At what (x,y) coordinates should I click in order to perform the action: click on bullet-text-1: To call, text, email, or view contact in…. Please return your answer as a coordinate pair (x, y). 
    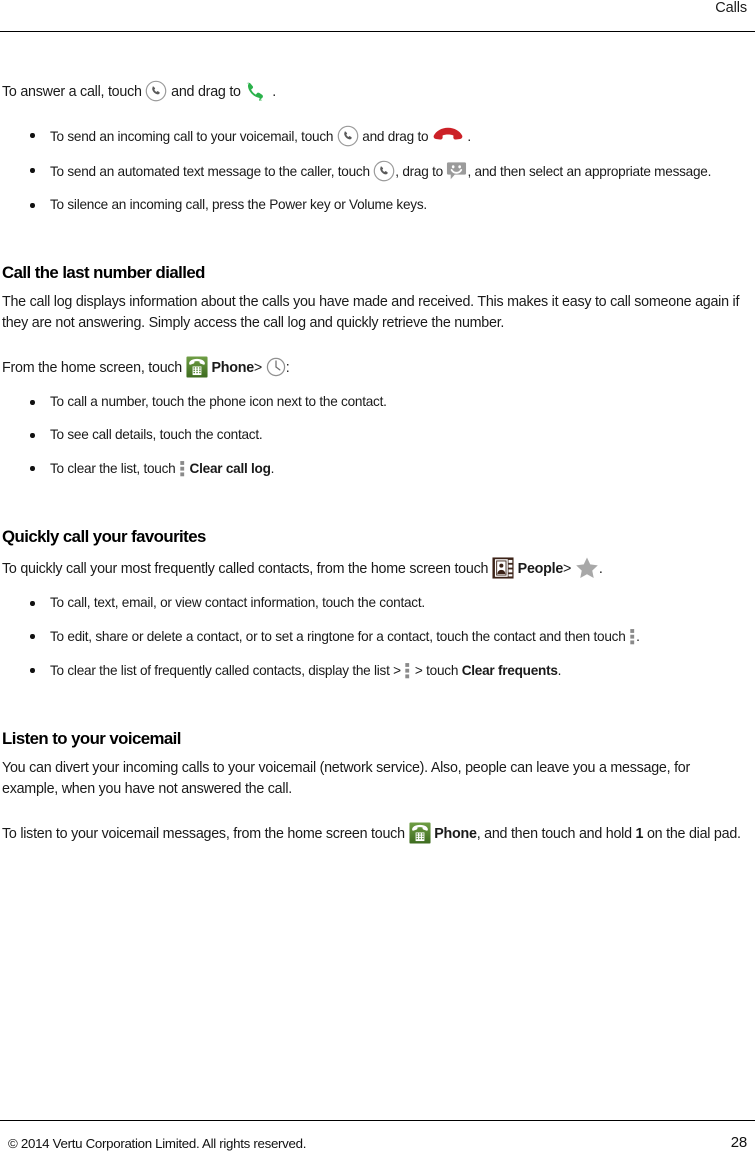
    Looking at the image, I should click on (237, 602).